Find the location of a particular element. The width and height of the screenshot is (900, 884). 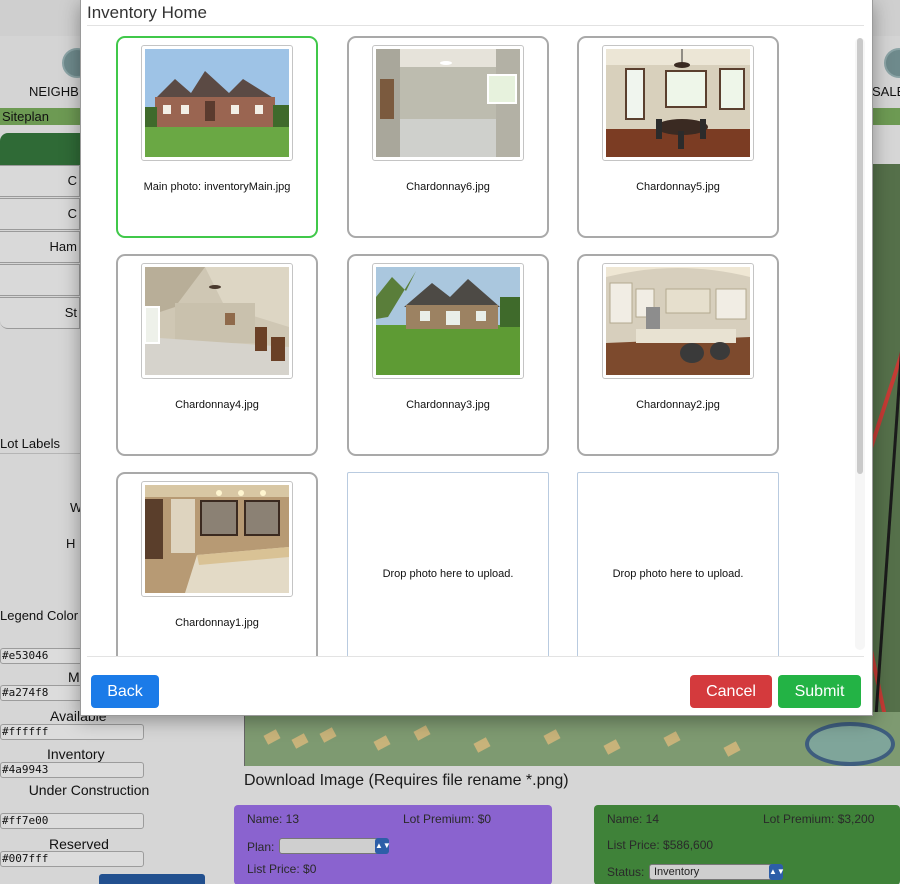

photo-caption: Chardonnay1.jpg is located at coordinates (217, 623).